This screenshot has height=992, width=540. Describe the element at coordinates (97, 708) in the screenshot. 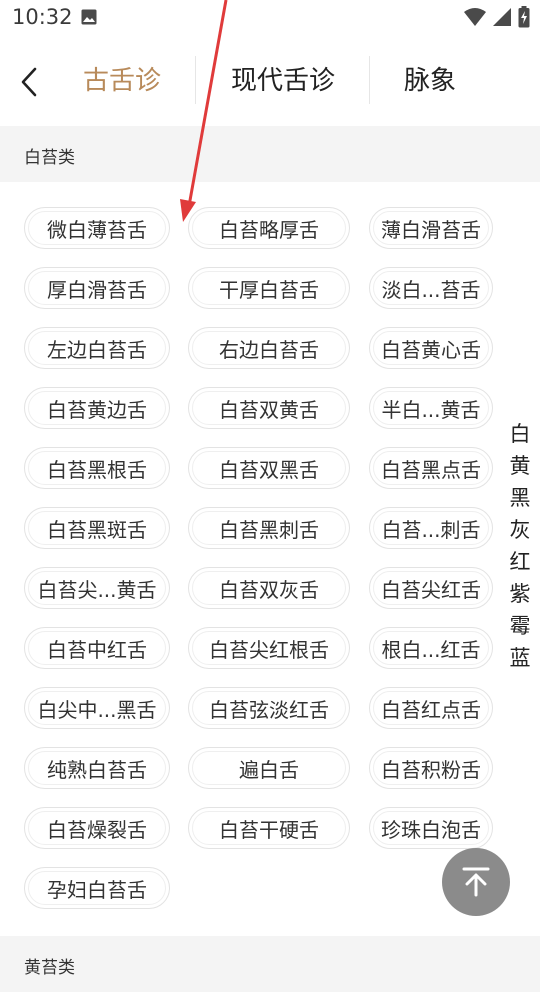

I see `tongue-type-chip: 白尖中...黑舌` at that location.